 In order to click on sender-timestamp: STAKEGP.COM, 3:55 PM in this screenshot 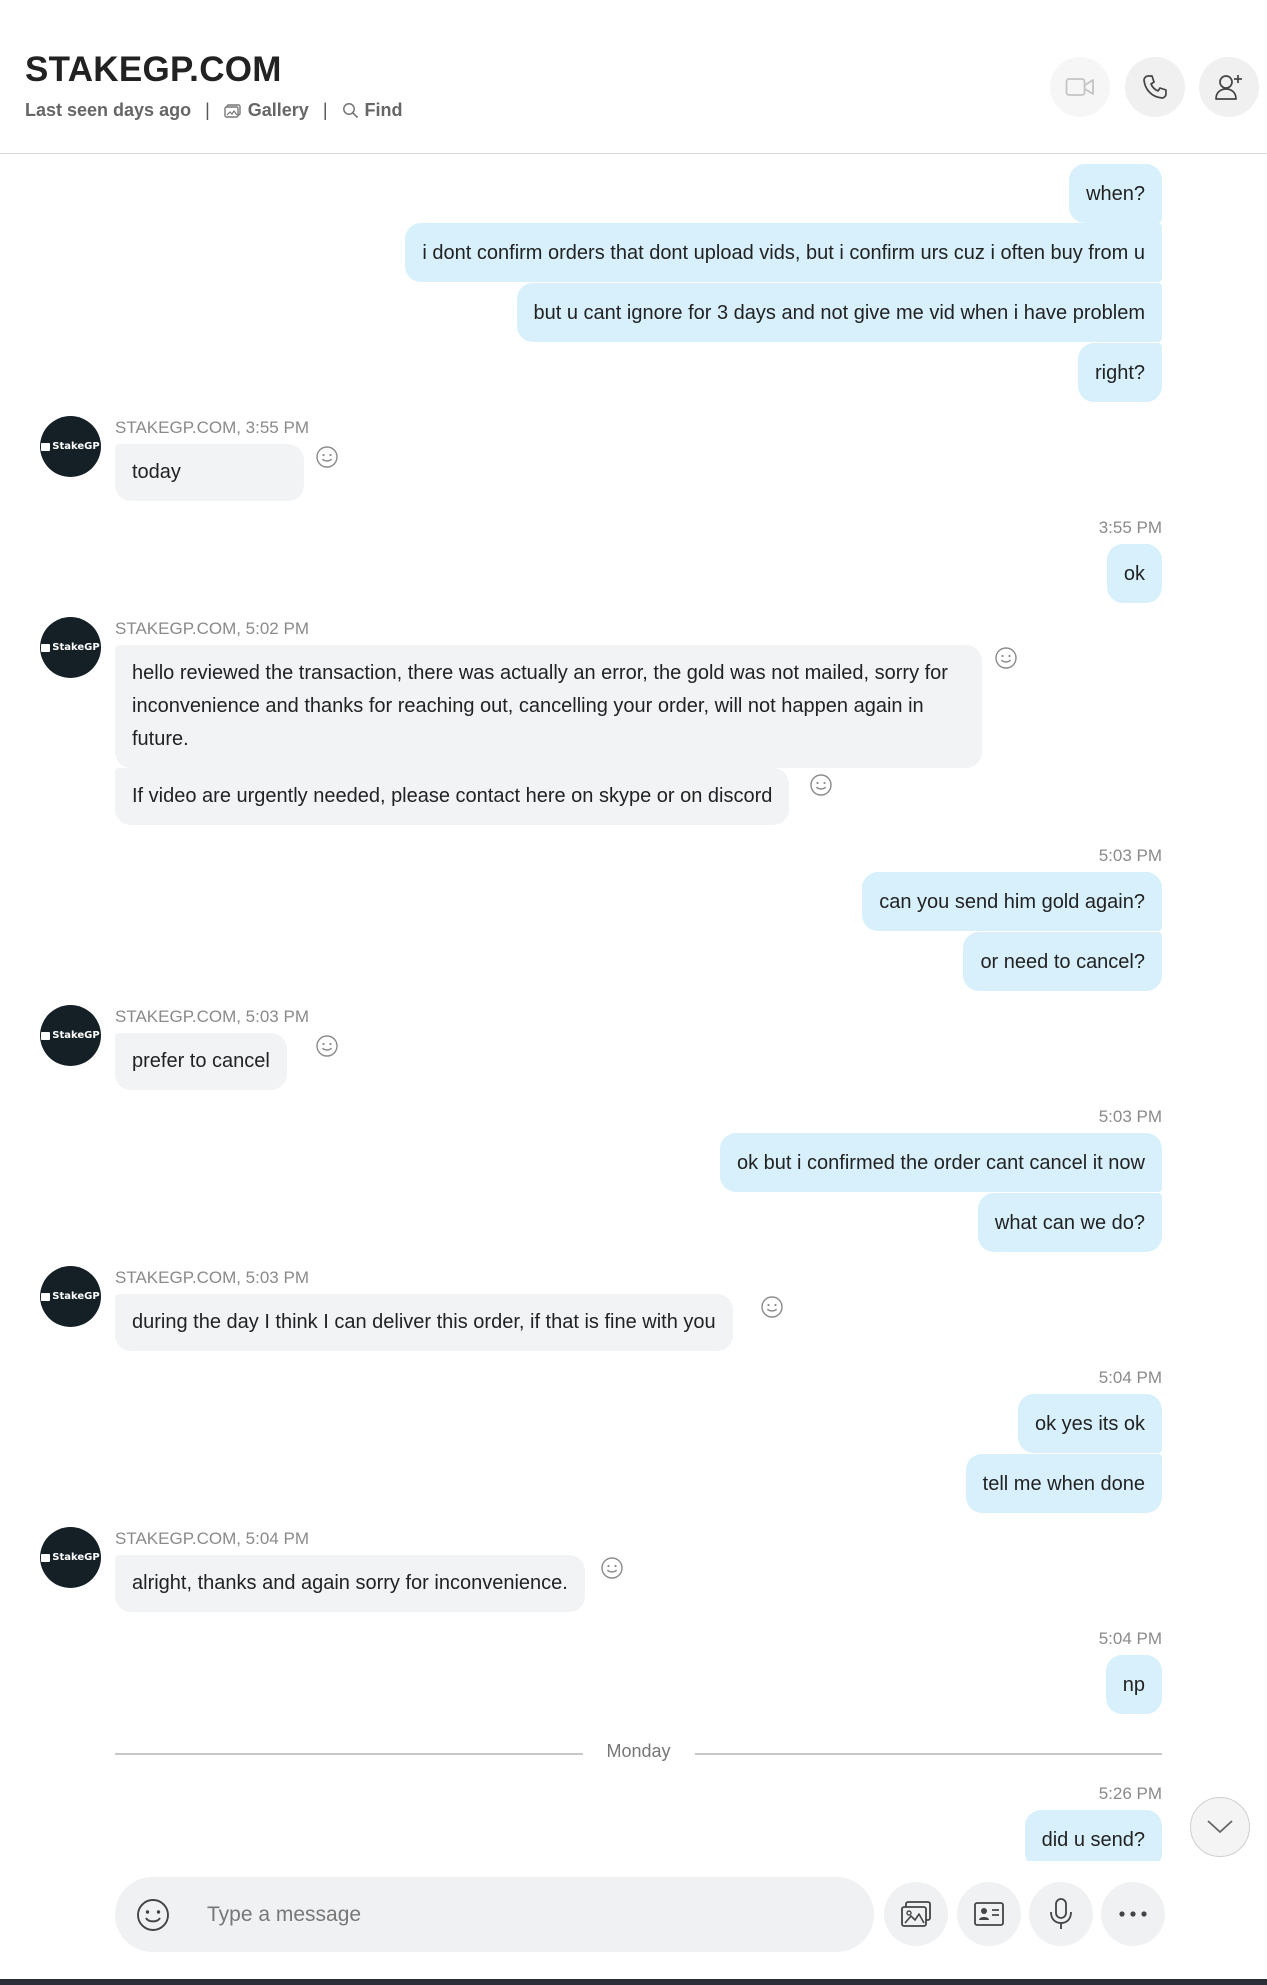, I will do `click(212, 427)`.